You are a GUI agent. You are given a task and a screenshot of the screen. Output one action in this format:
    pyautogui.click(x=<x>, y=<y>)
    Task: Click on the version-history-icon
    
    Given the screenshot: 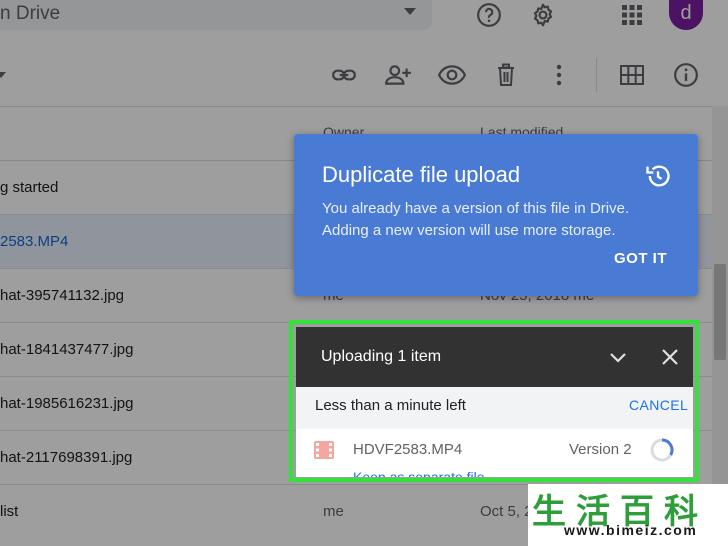 What is the action you would take?
    pyautogui.click(x=658, y=176)
    